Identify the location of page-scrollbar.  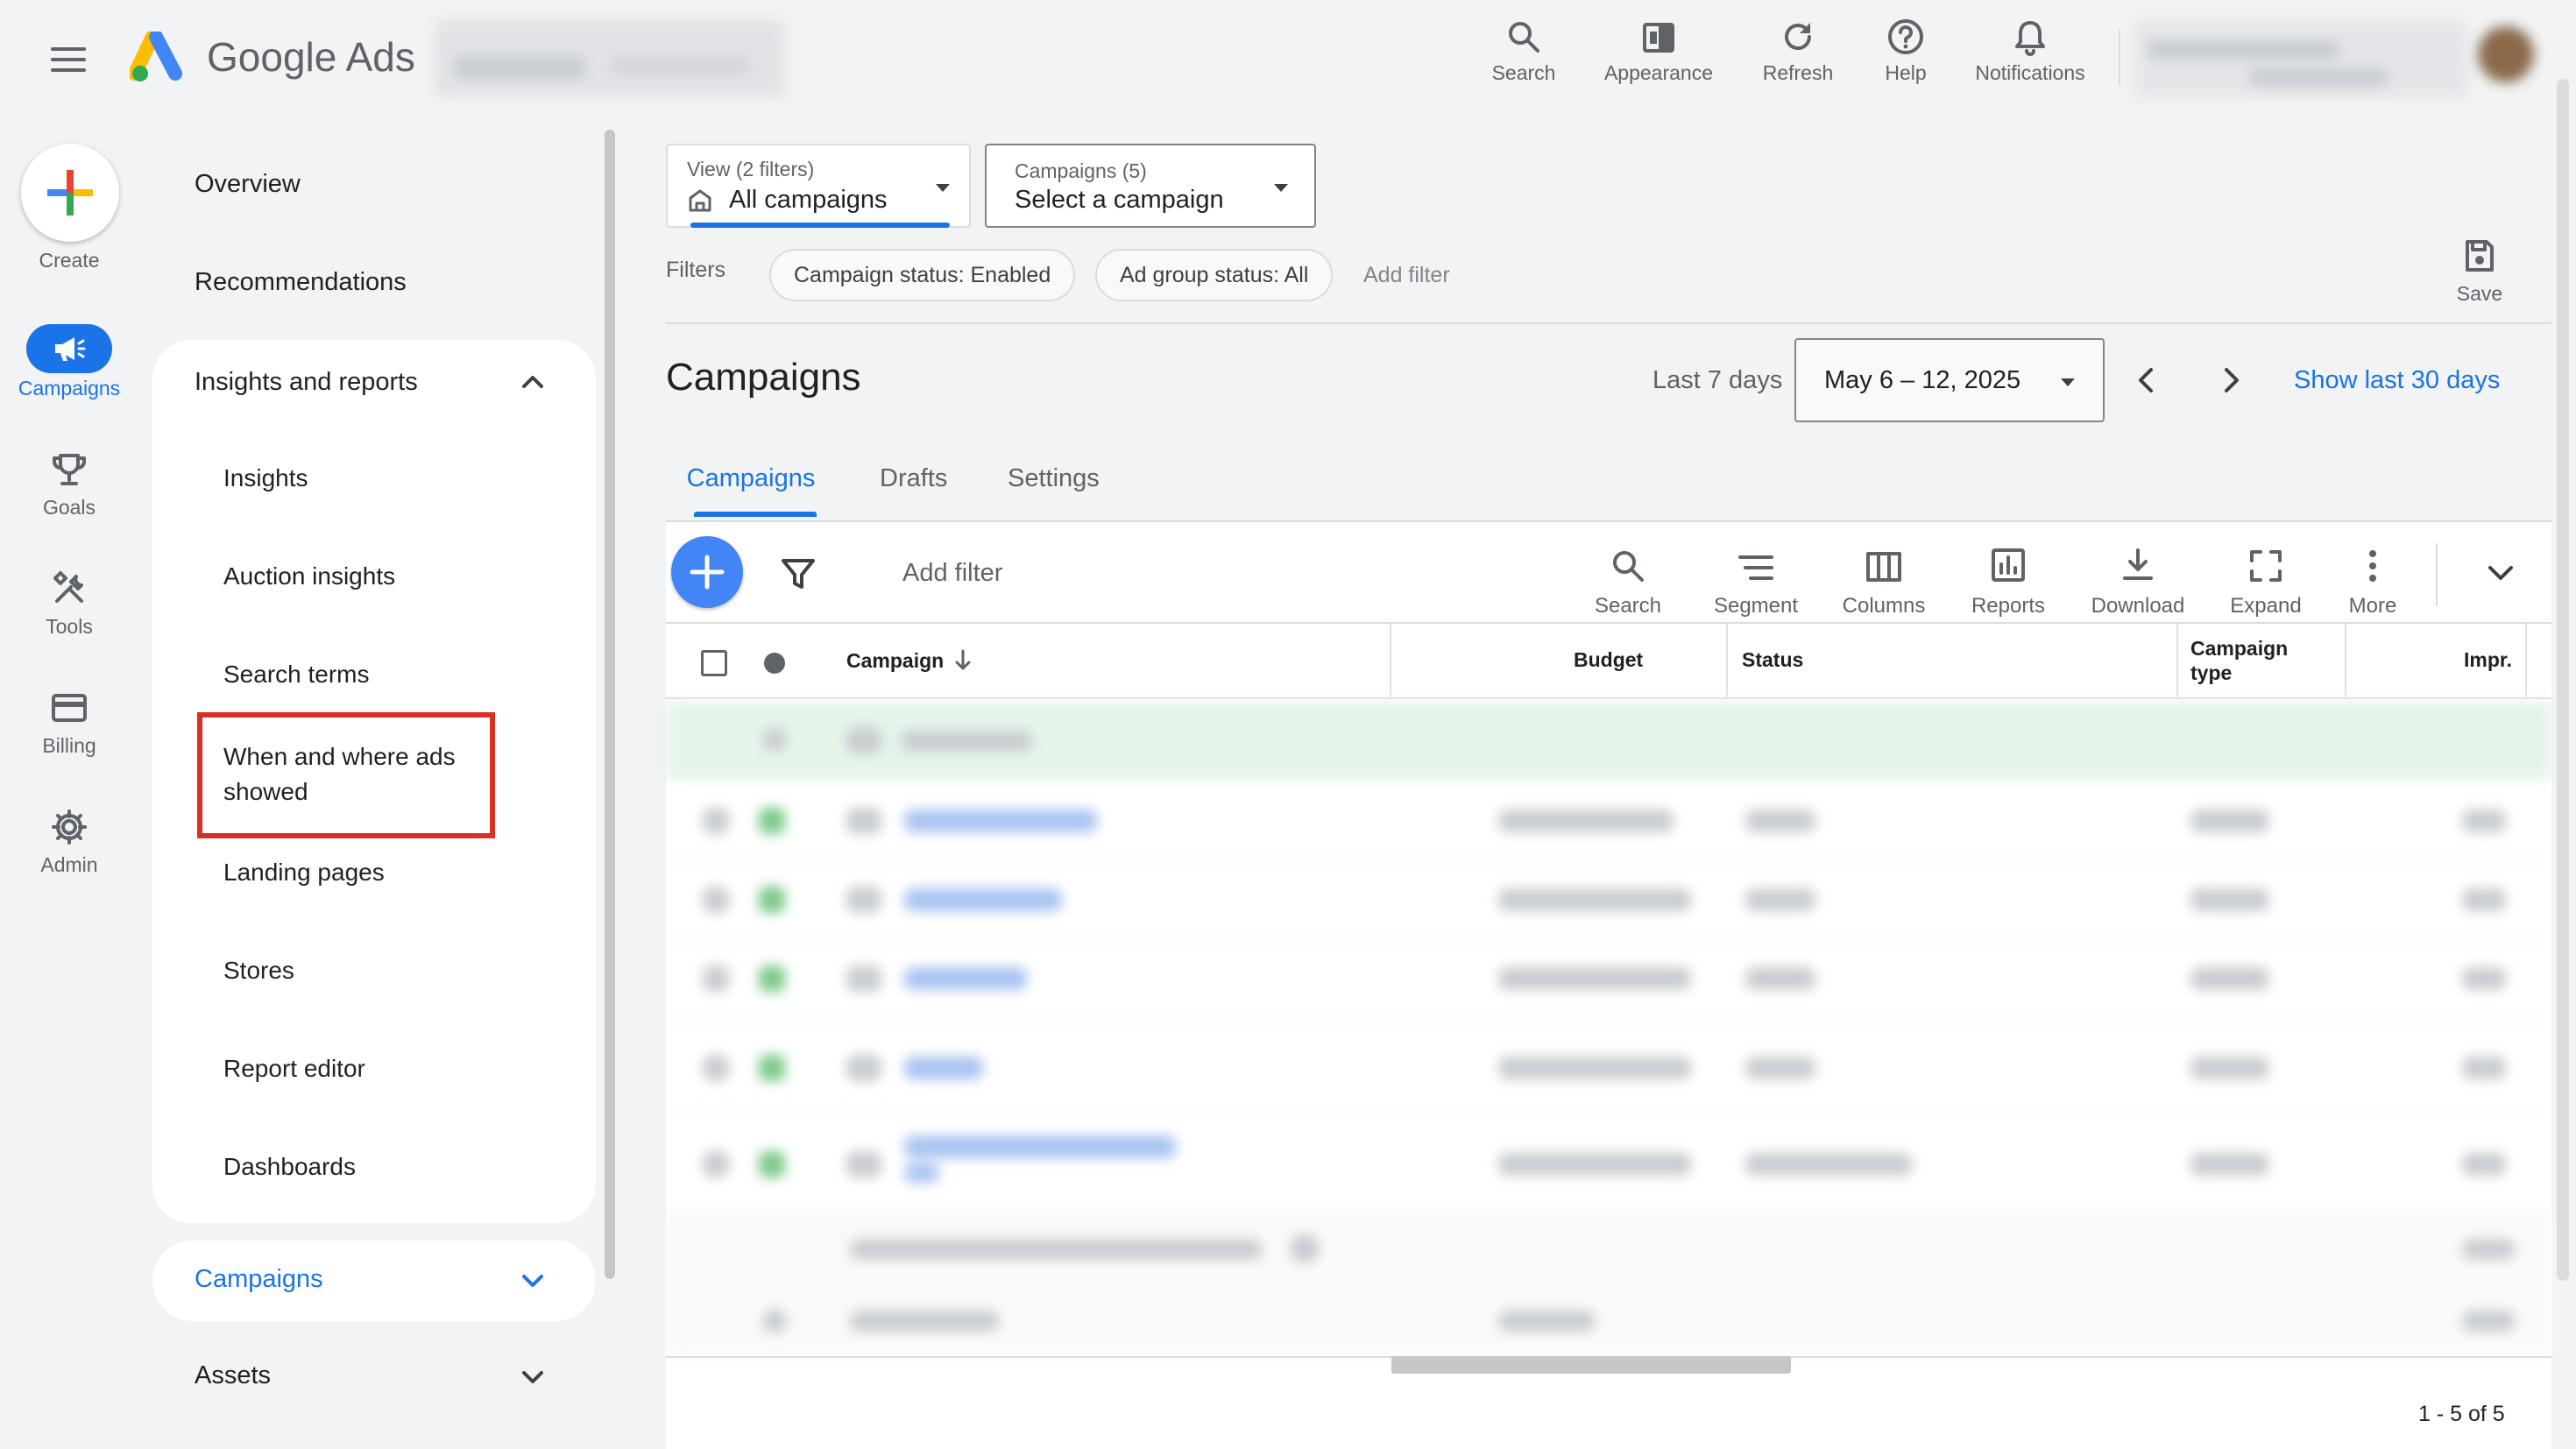
(2563, 680).